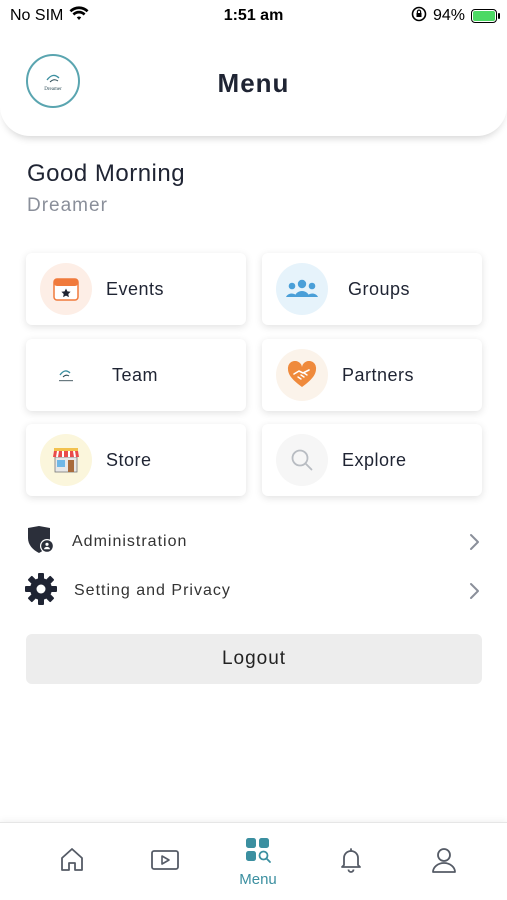 Image resolution: width=507 pixels, height=900 pixels. I want to click on administration-row: Administration, so click(254, 542).